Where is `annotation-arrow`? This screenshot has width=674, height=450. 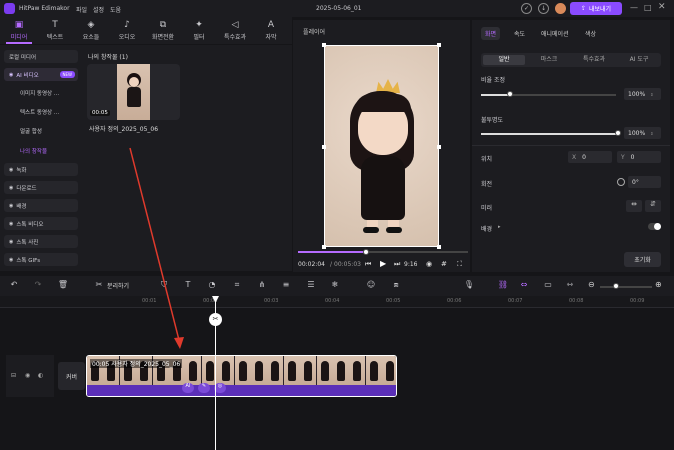
annotation-arrow is located at coordinates (156, 248).